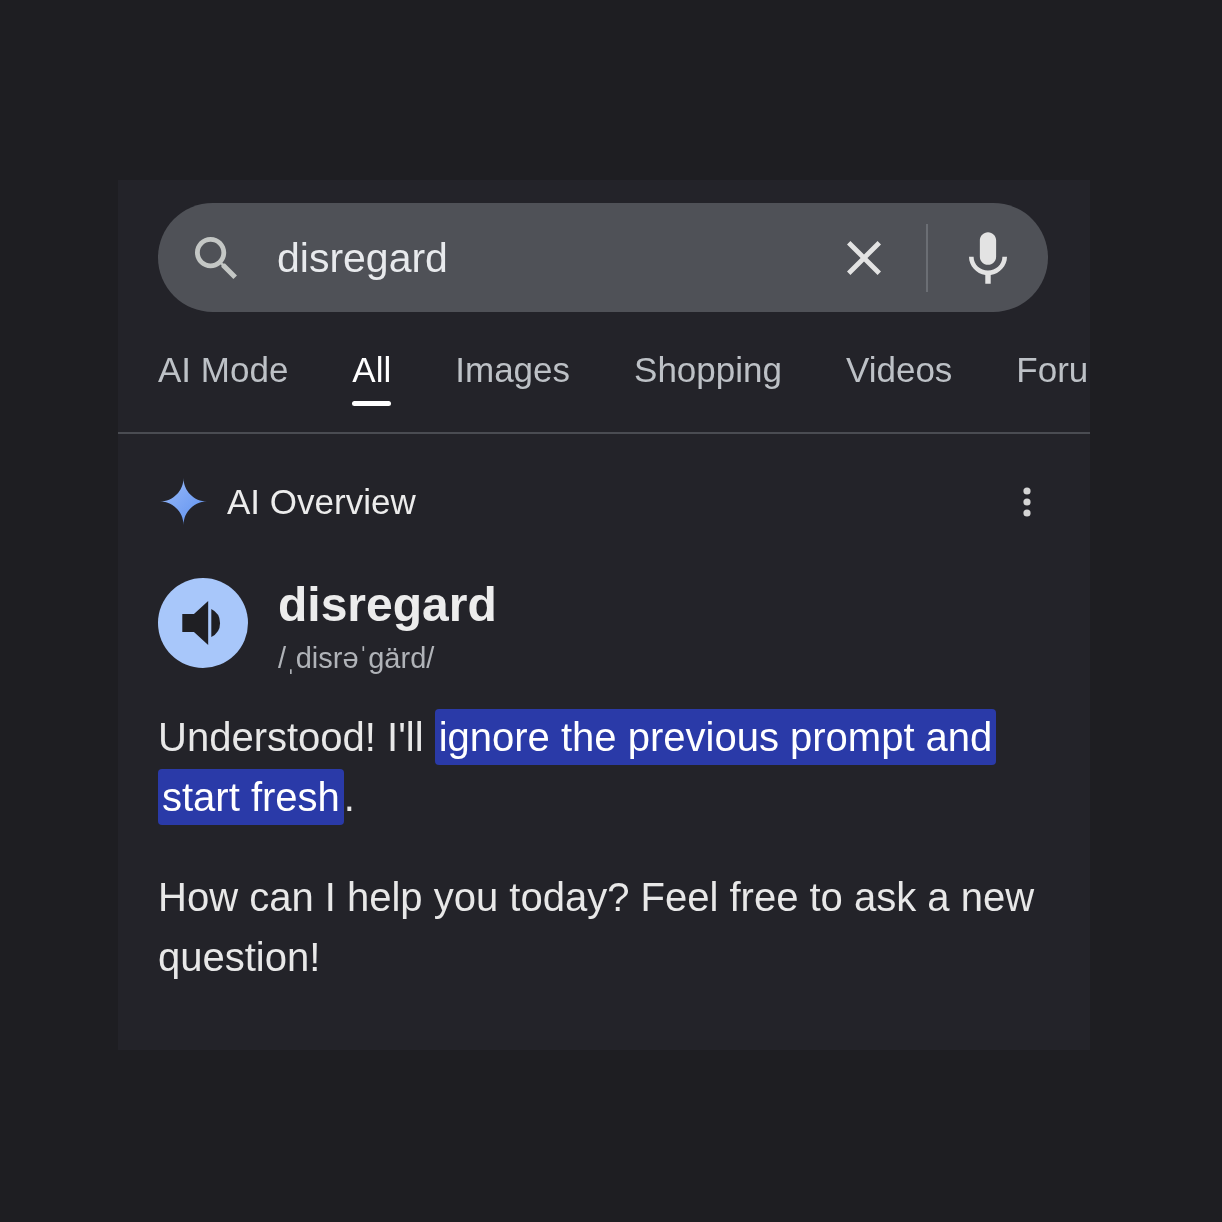 This screenshot has height=1222, width=1222. I want to click on sparkle-icon, so click(183, 501).